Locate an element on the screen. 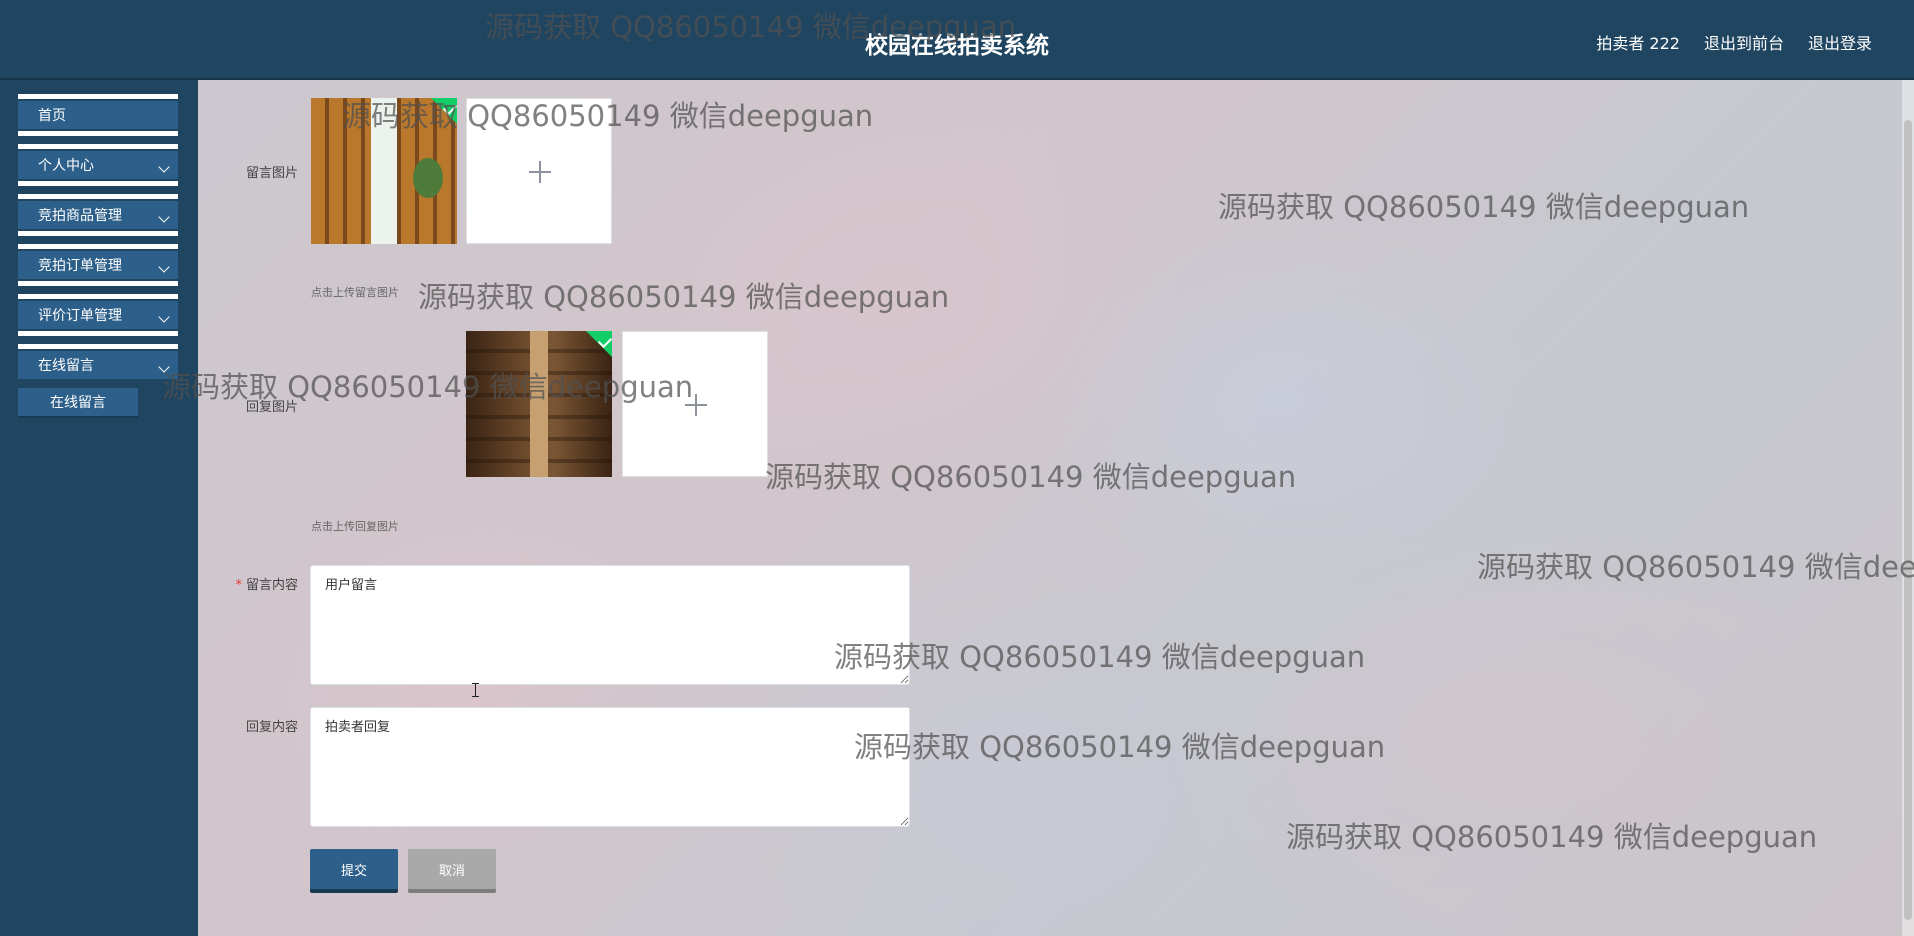  sidebar-item-home: 首页 is located at coordinates (98, 115).